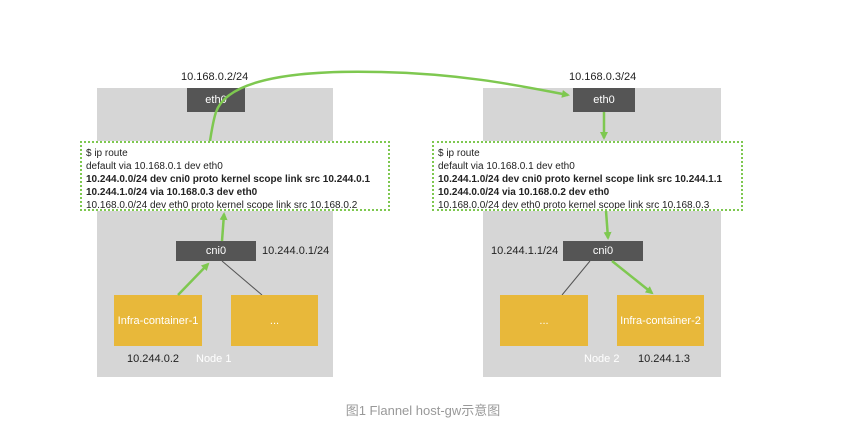 This screenshot has width=846, height=445. I want to click on arrow-container1-to-cni0, so click(193, 279).